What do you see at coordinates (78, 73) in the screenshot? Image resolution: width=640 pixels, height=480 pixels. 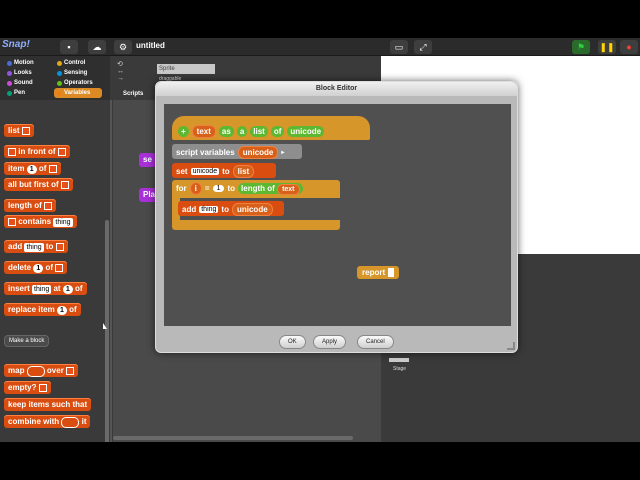 I see `category-sensing: Sensing` at bounding box center [78, 73].